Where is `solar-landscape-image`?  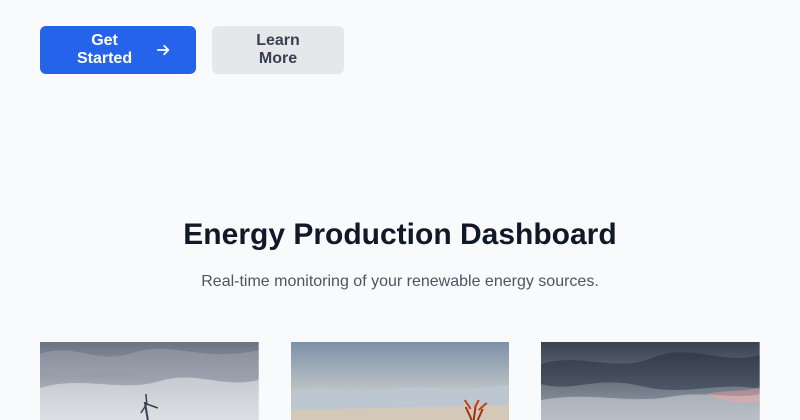 solar-landscape-image is located at coordinates (400, 381).